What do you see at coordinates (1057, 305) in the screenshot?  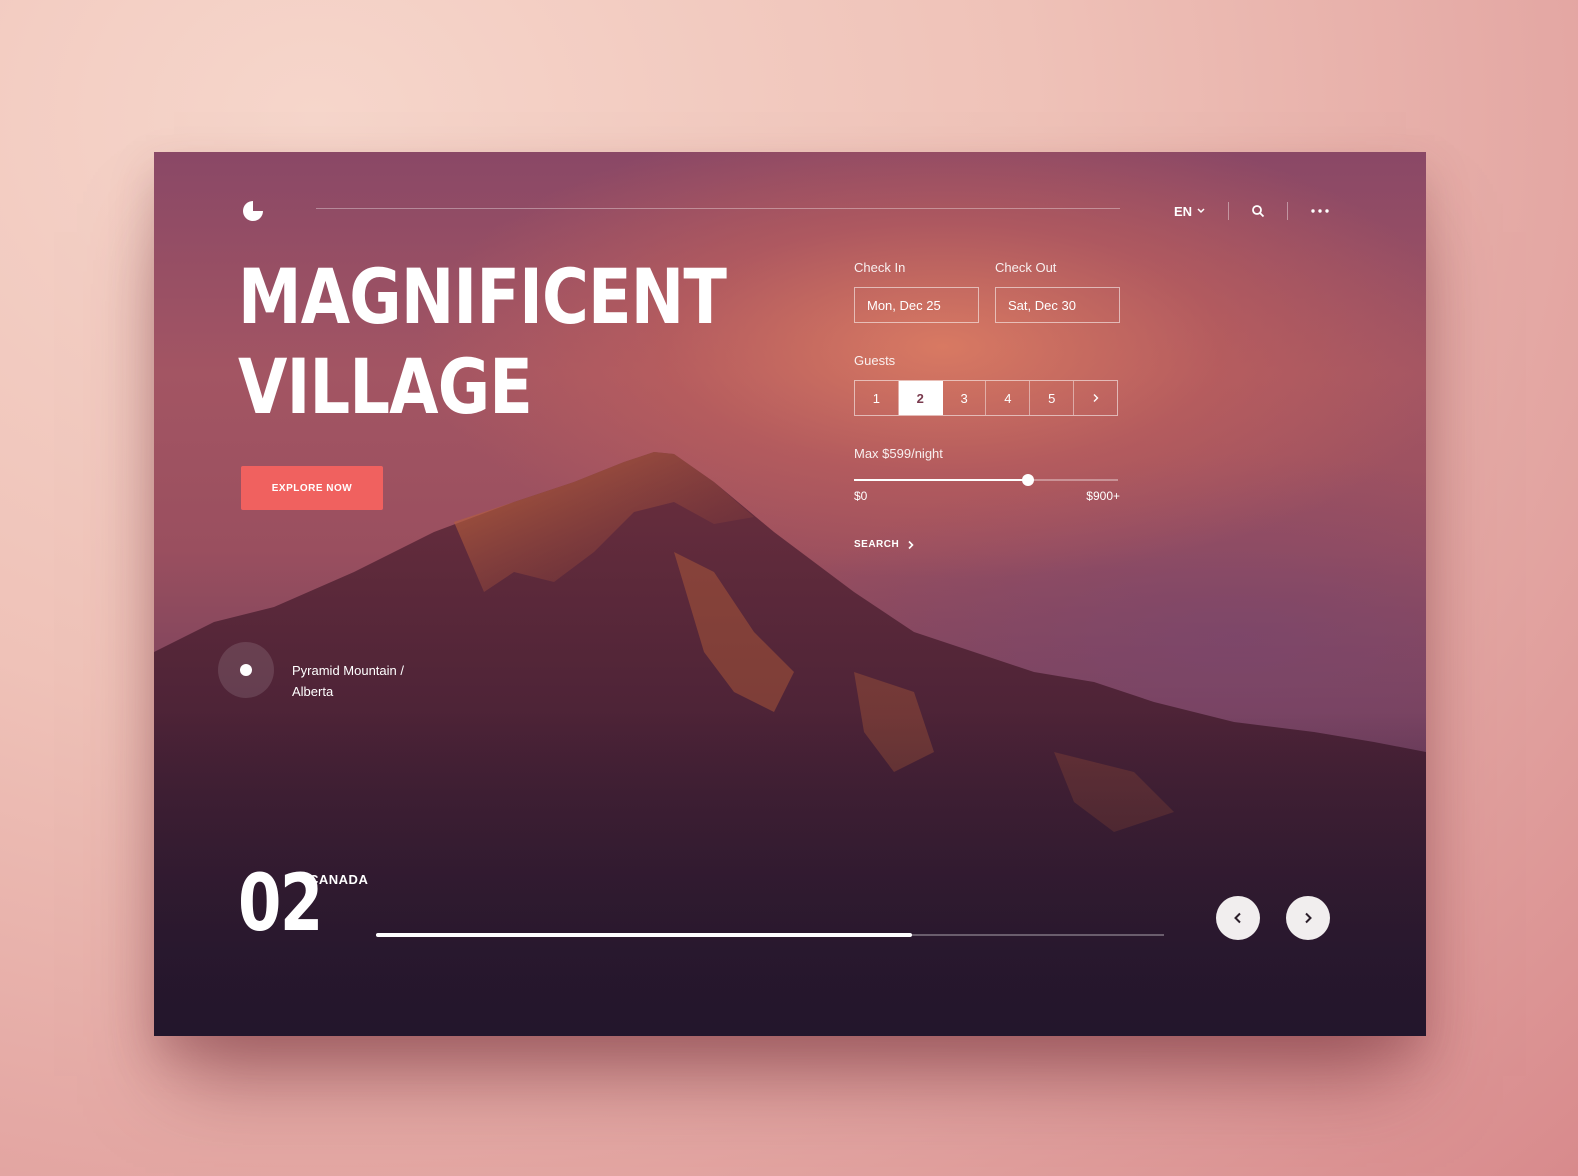 I see `check-out-input` at bounding box center [1057, 305].